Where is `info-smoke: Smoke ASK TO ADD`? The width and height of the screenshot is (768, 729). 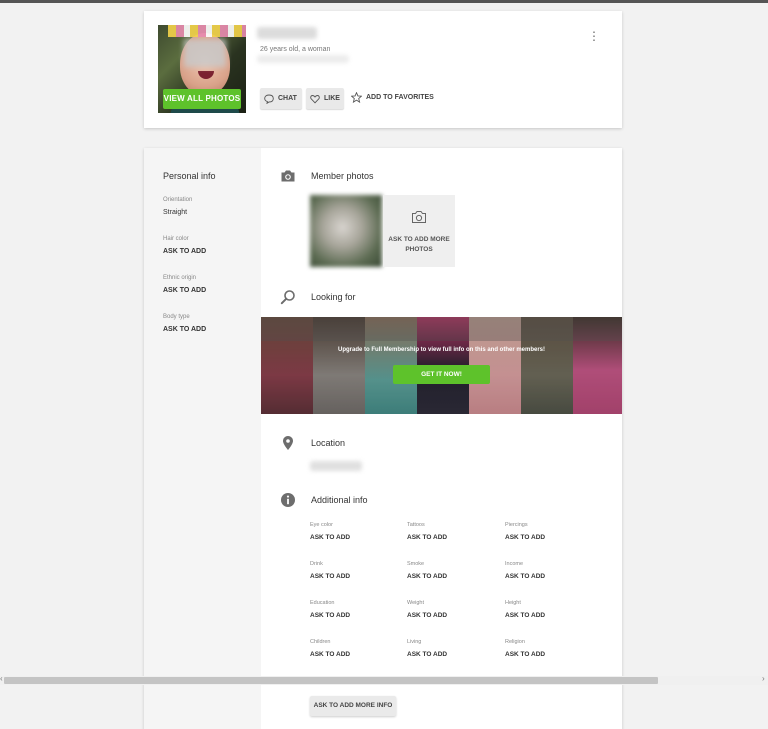
info-smoke: Smoke ASK TO ADD is located at coordinates (427, 570).